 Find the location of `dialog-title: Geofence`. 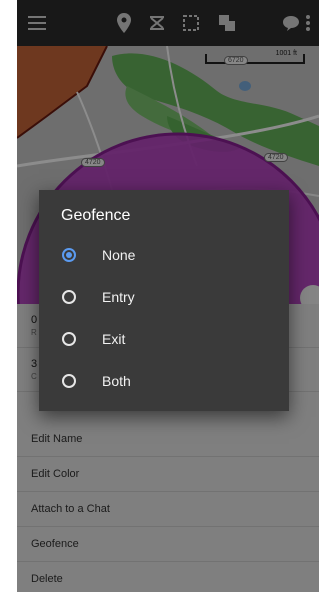

dialog-title: Geofence is located at coordinates (96, 215).